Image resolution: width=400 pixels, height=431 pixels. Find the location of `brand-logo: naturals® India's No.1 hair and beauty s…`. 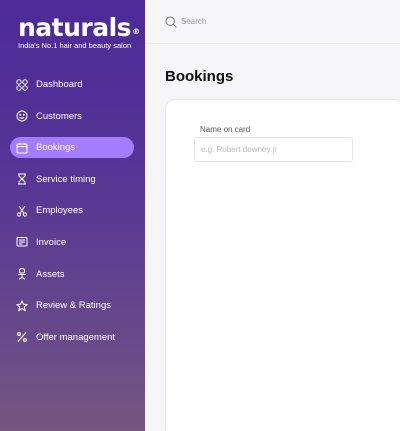

brand-logo: naturals® India's No.1 hair and beauty s… is located at coordinates (79, 32).